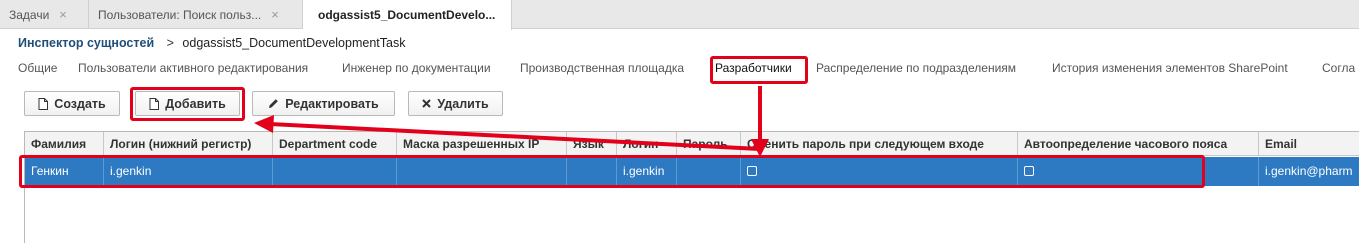 Image resolution: width=1359 pixels, height=243 pixels. I want to click on tab-approval: Согла, so click(1338, 68).